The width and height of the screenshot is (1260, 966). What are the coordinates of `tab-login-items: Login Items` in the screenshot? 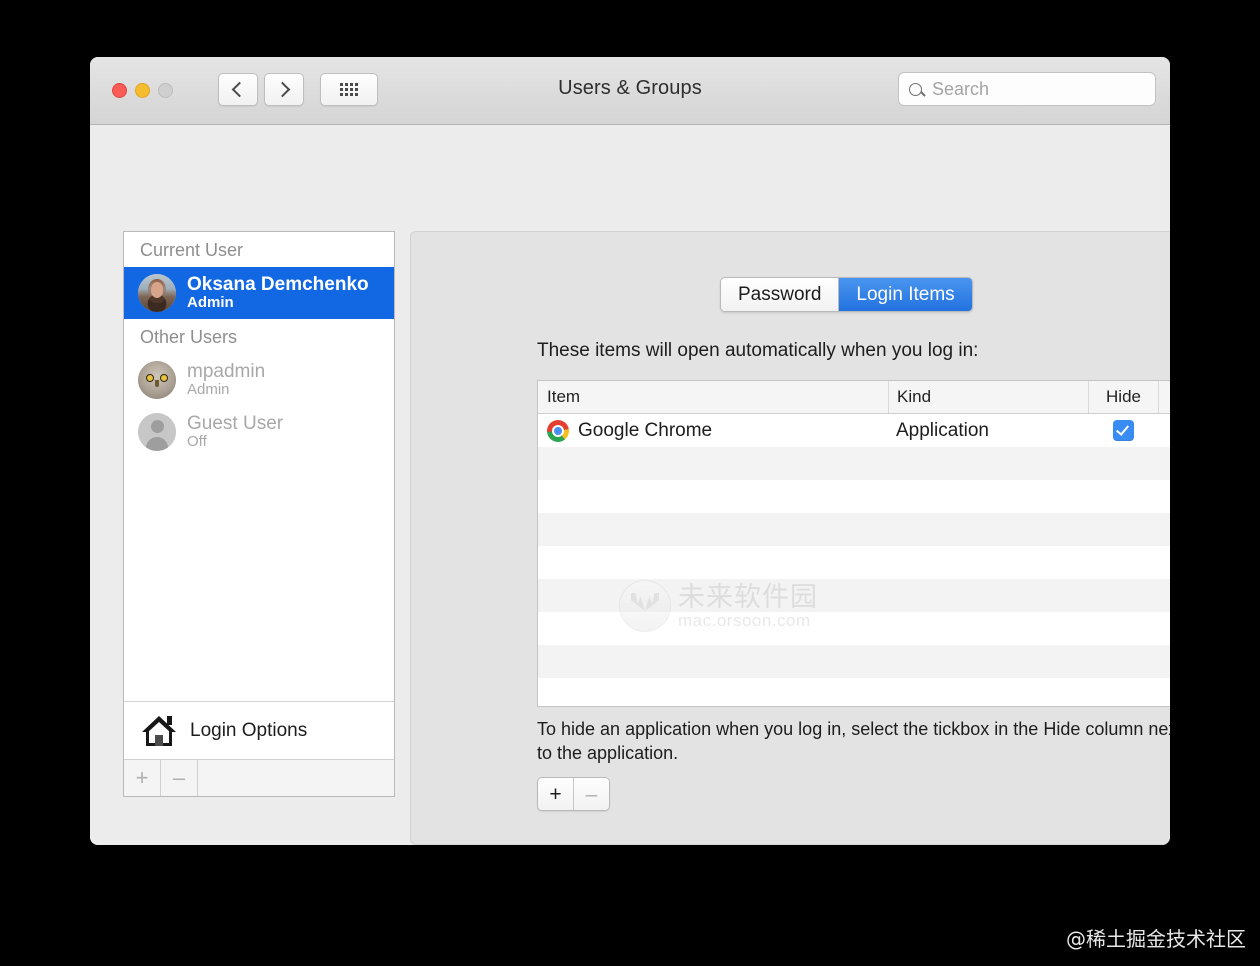 It's located at (905, 294).